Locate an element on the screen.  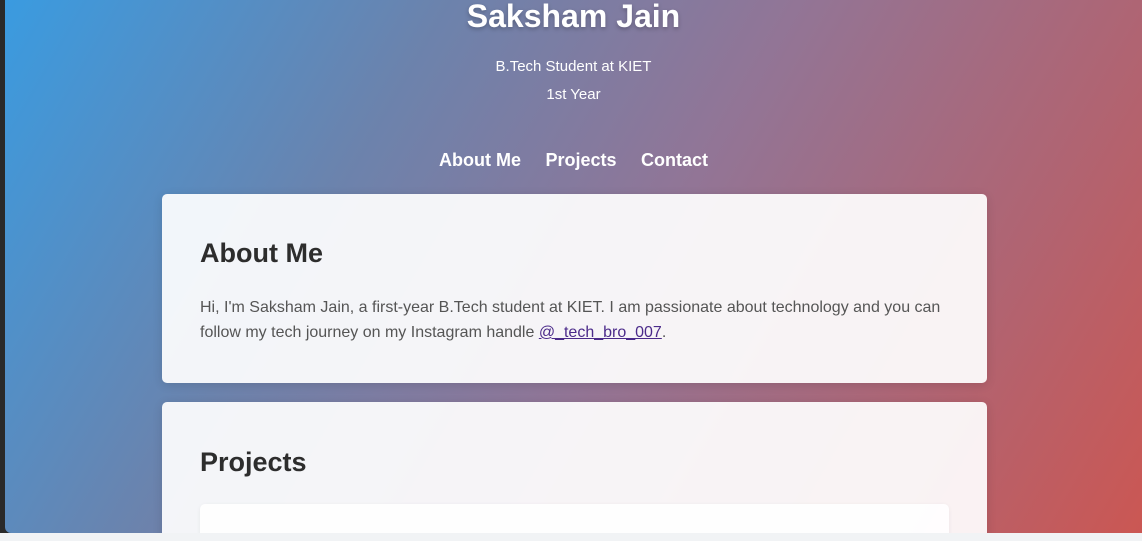
subtitle-year: 1st Year is located at coordinates (573, 94).